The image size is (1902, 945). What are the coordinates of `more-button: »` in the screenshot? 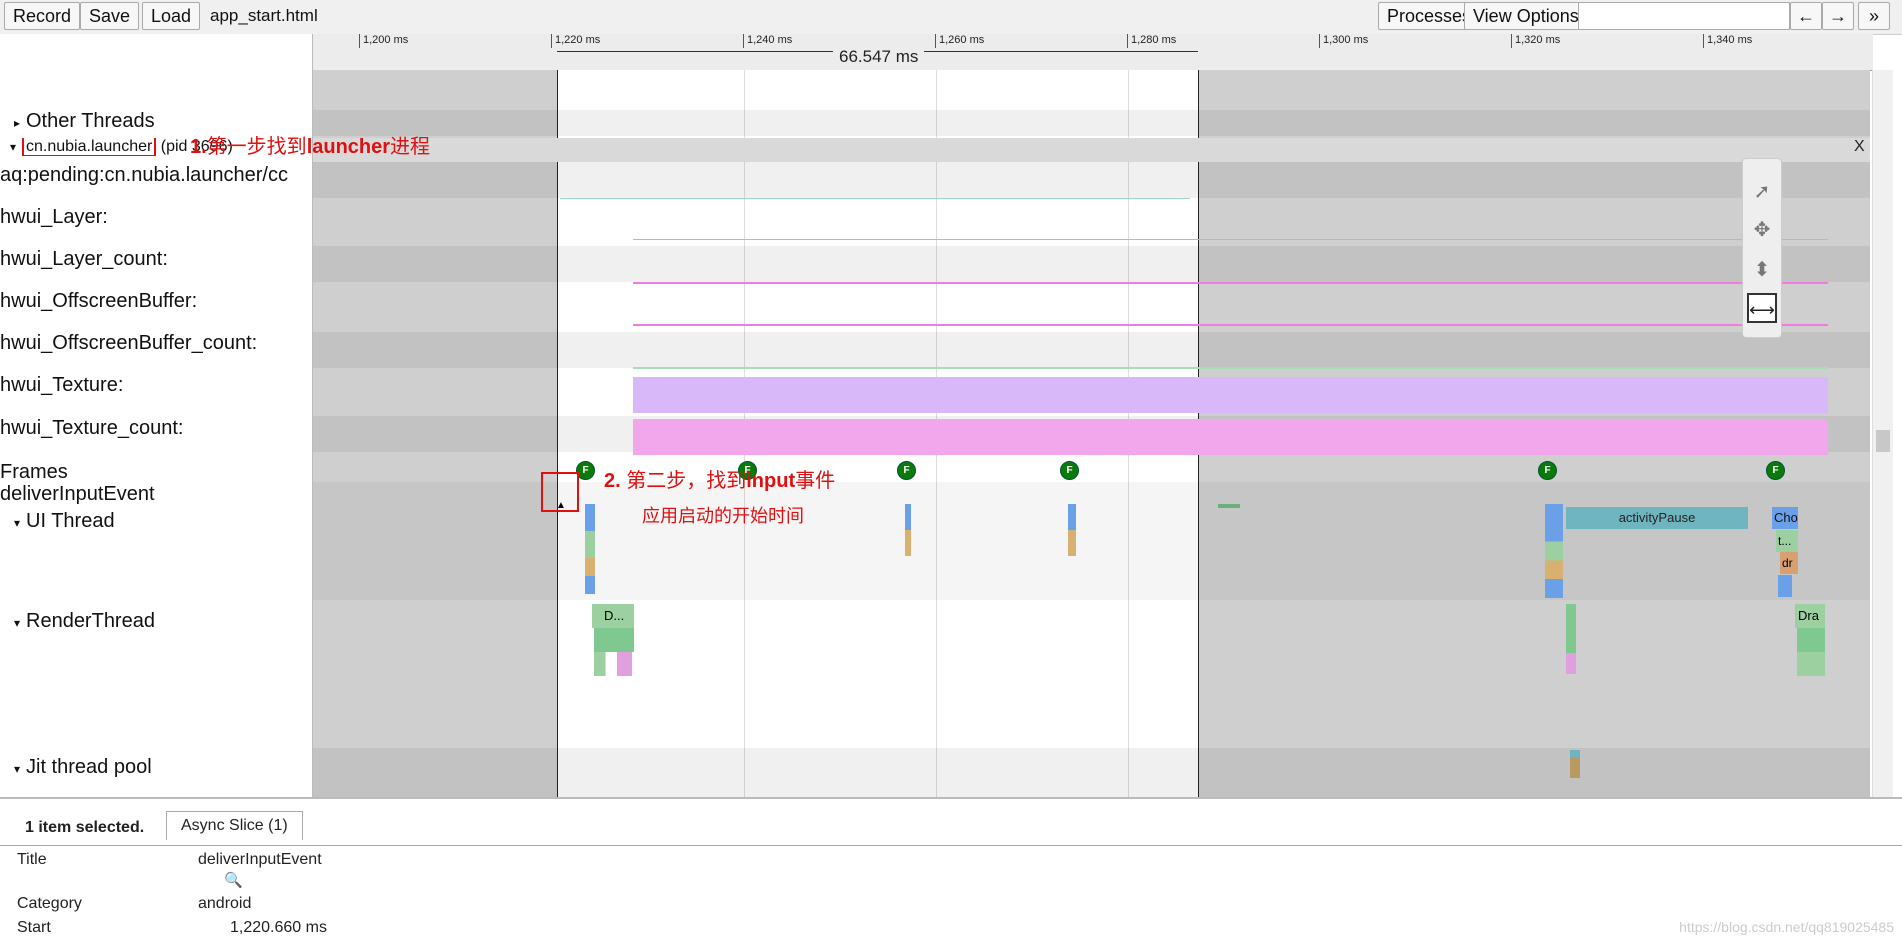 It's located at (1874, 16).